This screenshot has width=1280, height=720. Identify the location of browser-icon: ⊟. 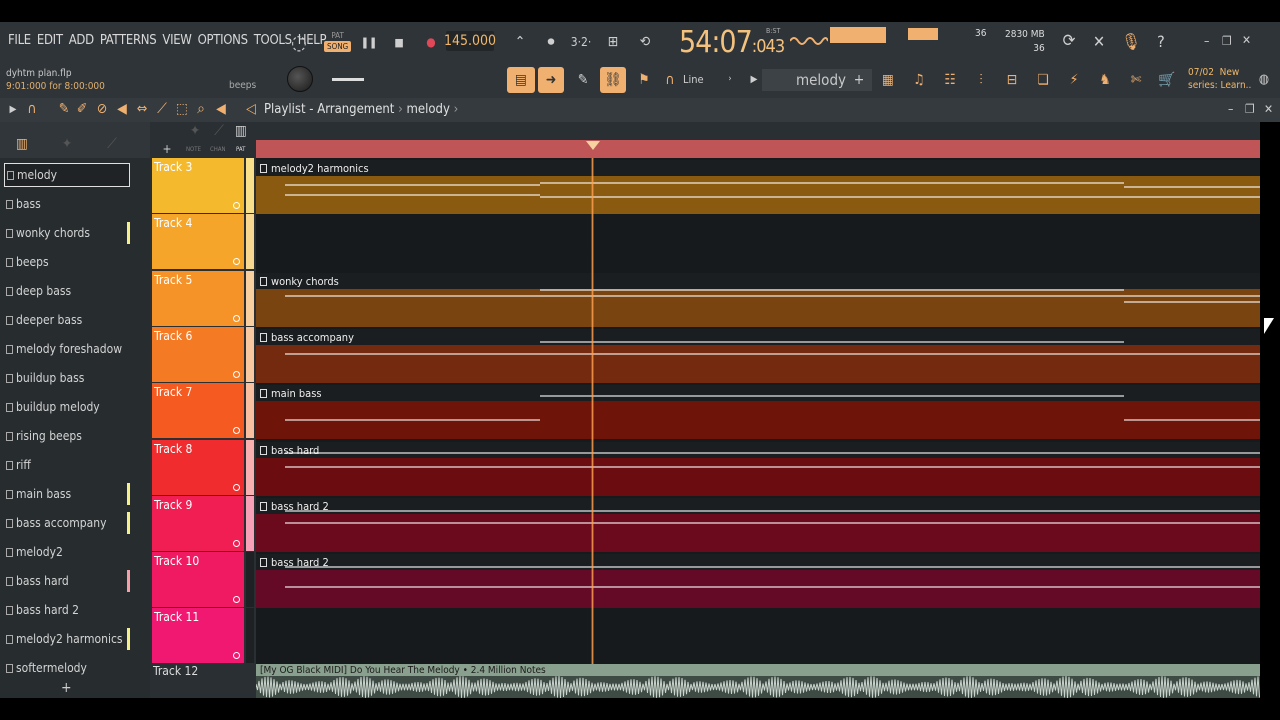
(1012, 80).